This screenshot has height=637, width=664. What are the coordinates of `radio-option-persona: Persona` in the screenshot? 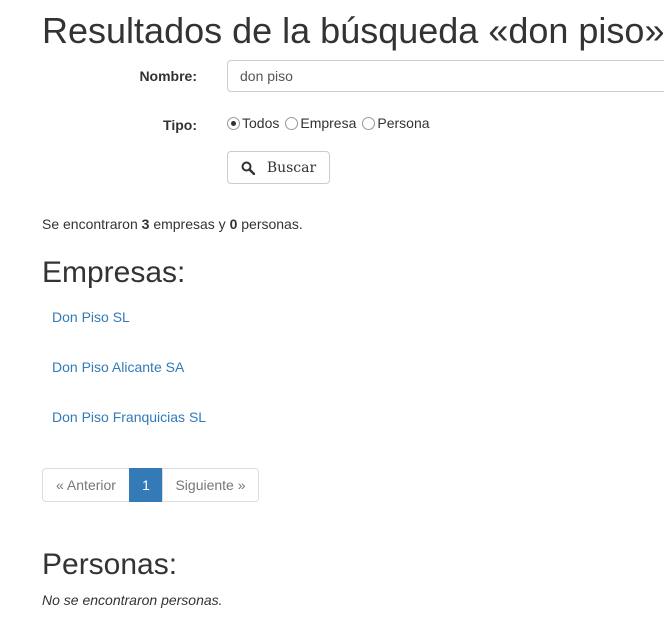 It's located at (396, 123).